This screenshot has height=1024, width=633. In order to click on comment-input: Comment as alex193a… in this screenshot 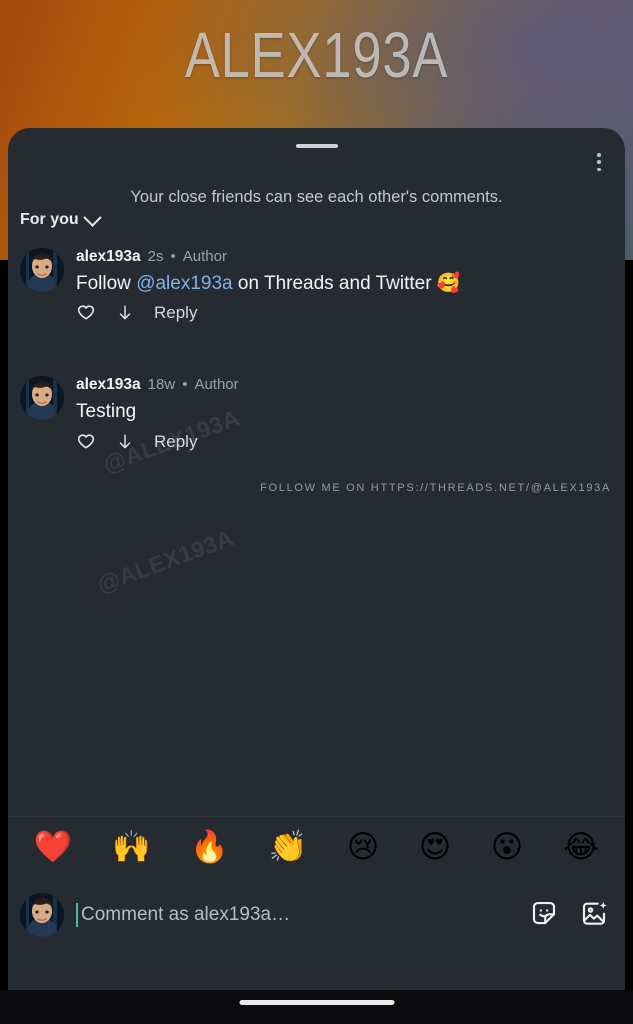, I will do `click(295, 915)`.